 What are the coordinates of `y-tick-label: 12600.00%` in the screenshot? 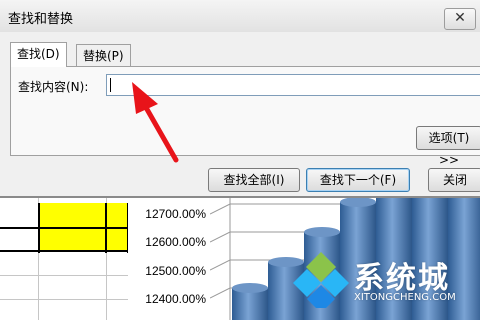 It's located at (175, 242).